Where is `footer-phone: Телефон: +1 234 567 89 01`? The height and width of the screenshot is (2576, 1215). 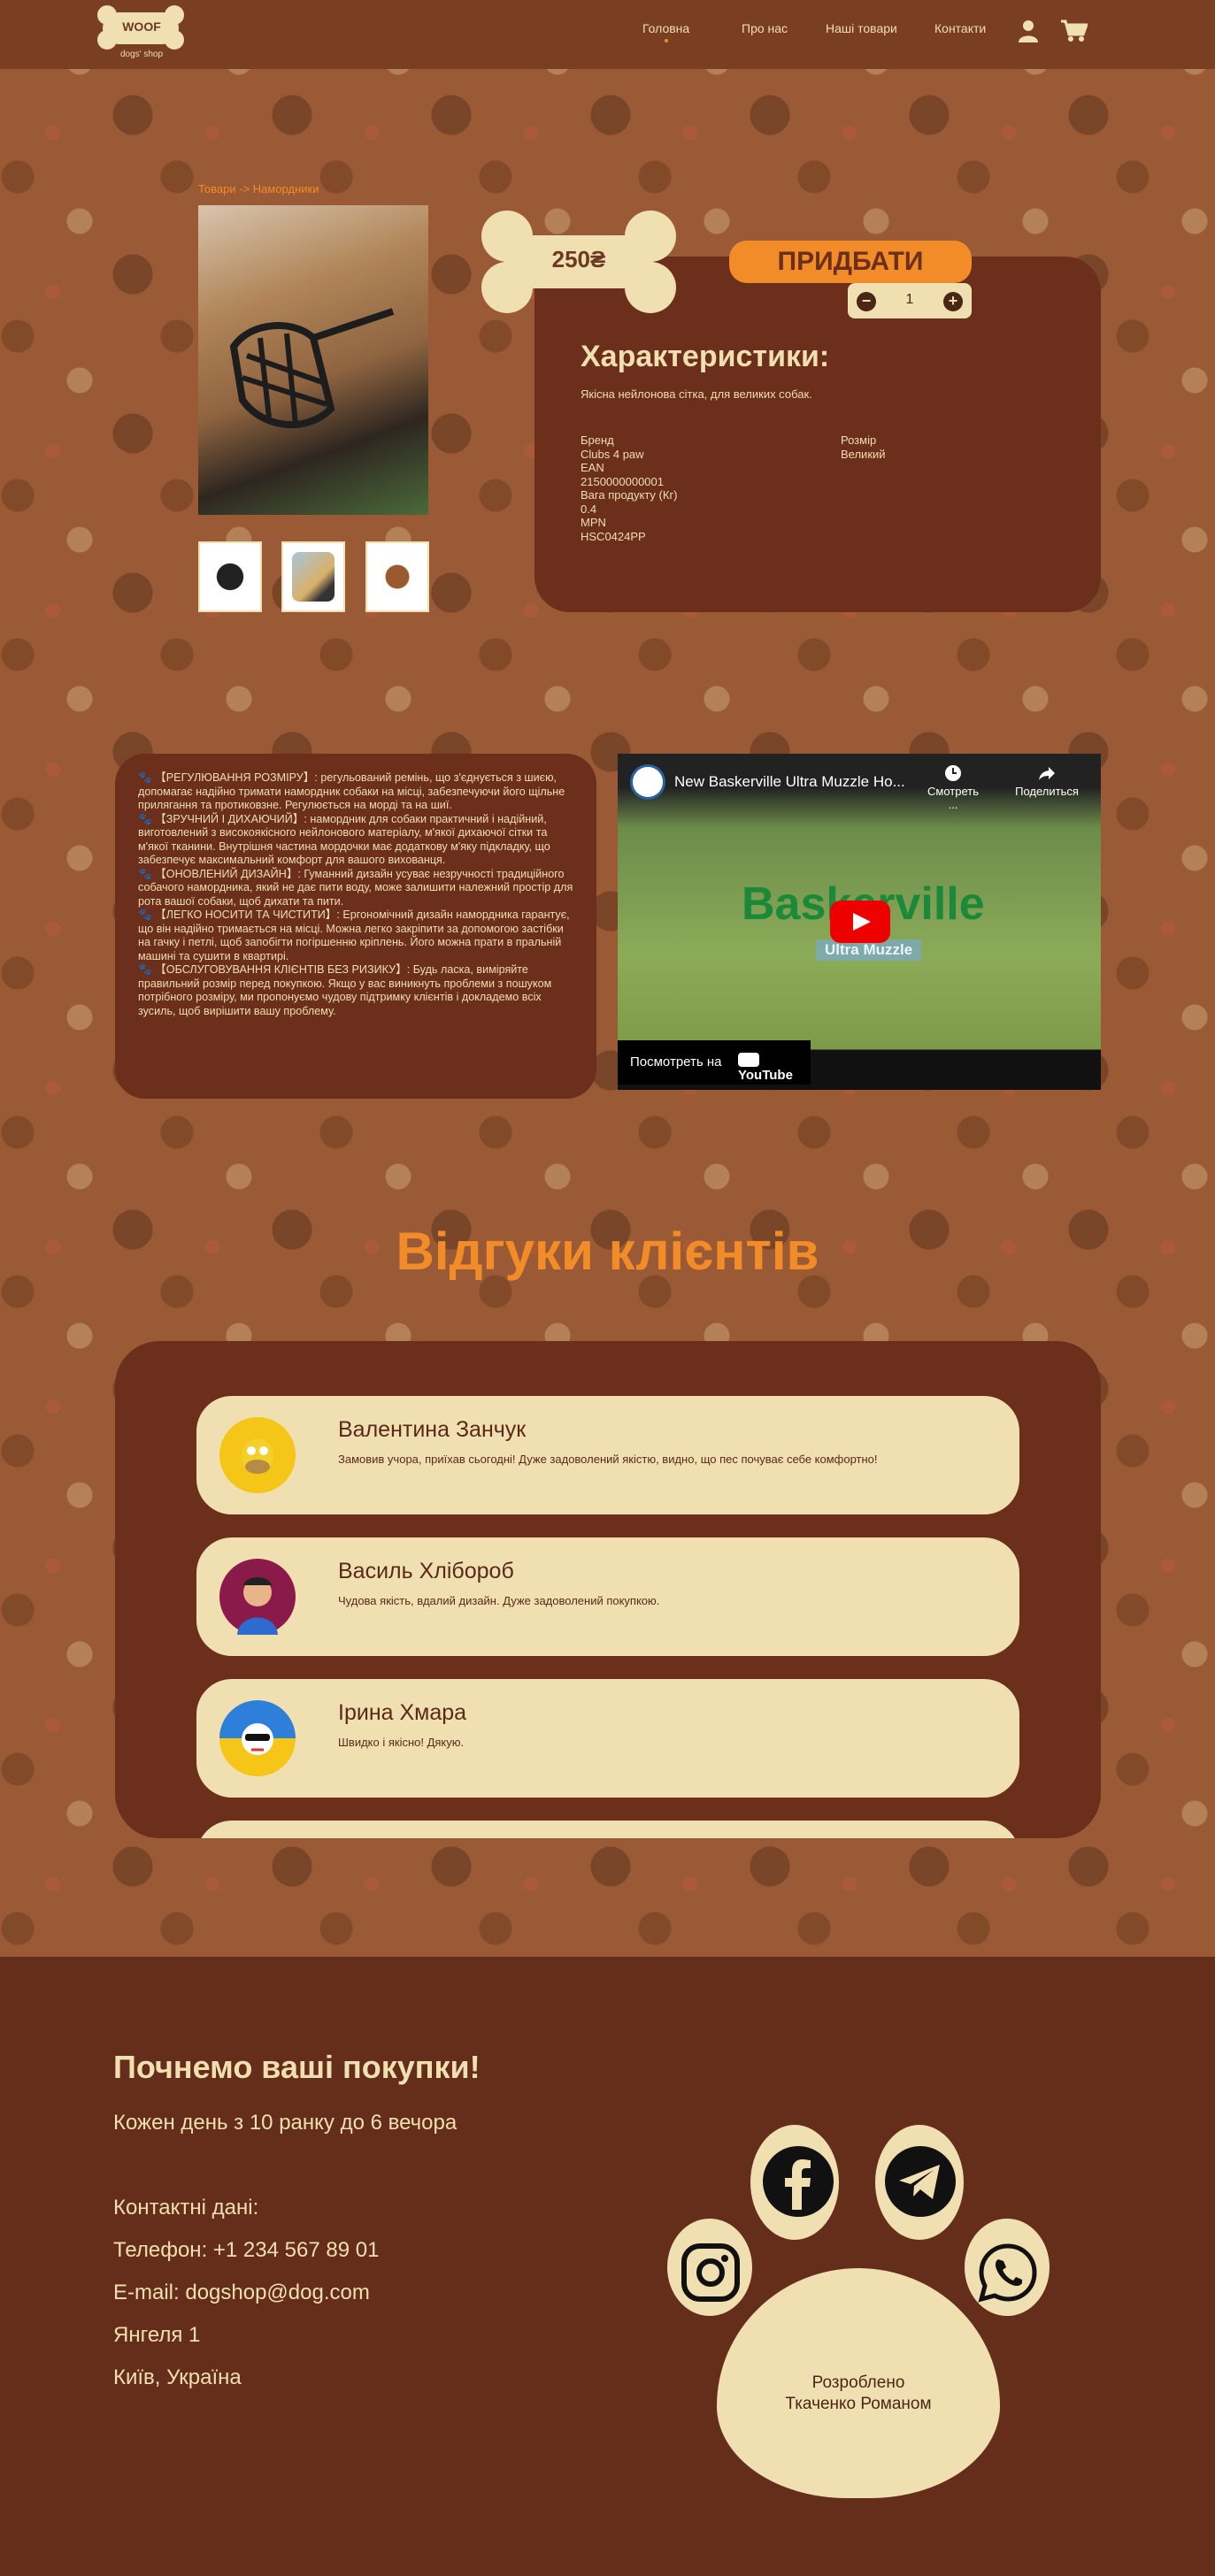 footer-phone: Телефон: +1 234 567 89 01 is located at coordinates (246, 2250).